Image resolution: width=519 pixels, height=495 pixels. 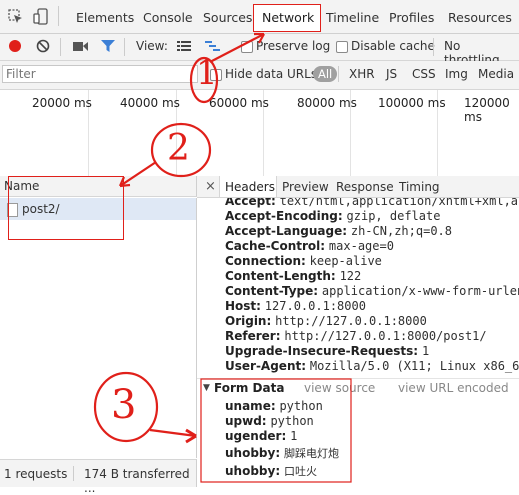 I want to click on tab-response: Response, so click(x=365, y=187).